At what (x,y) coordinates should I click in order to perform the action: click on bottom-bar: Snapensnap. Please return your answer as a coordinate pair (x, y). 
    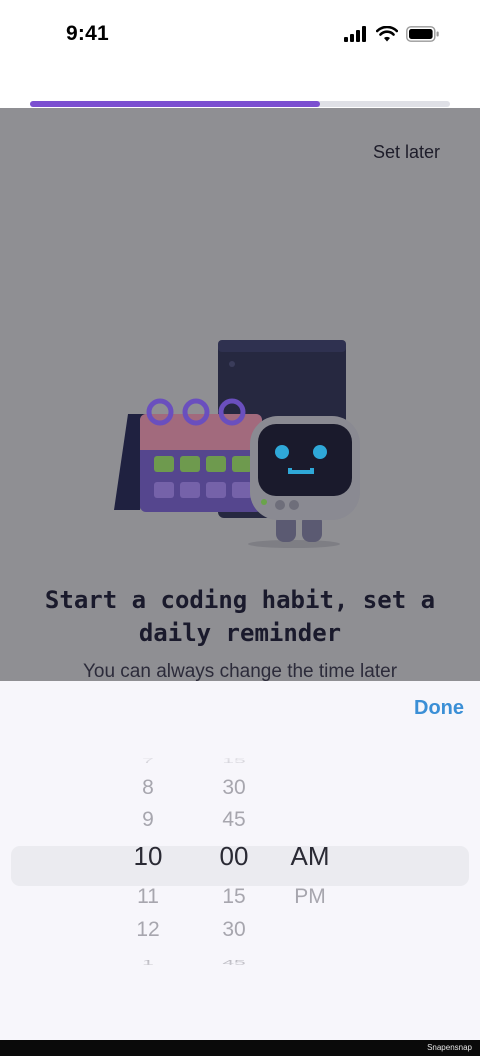
    Looking at the image, I should click on (240, 1048).